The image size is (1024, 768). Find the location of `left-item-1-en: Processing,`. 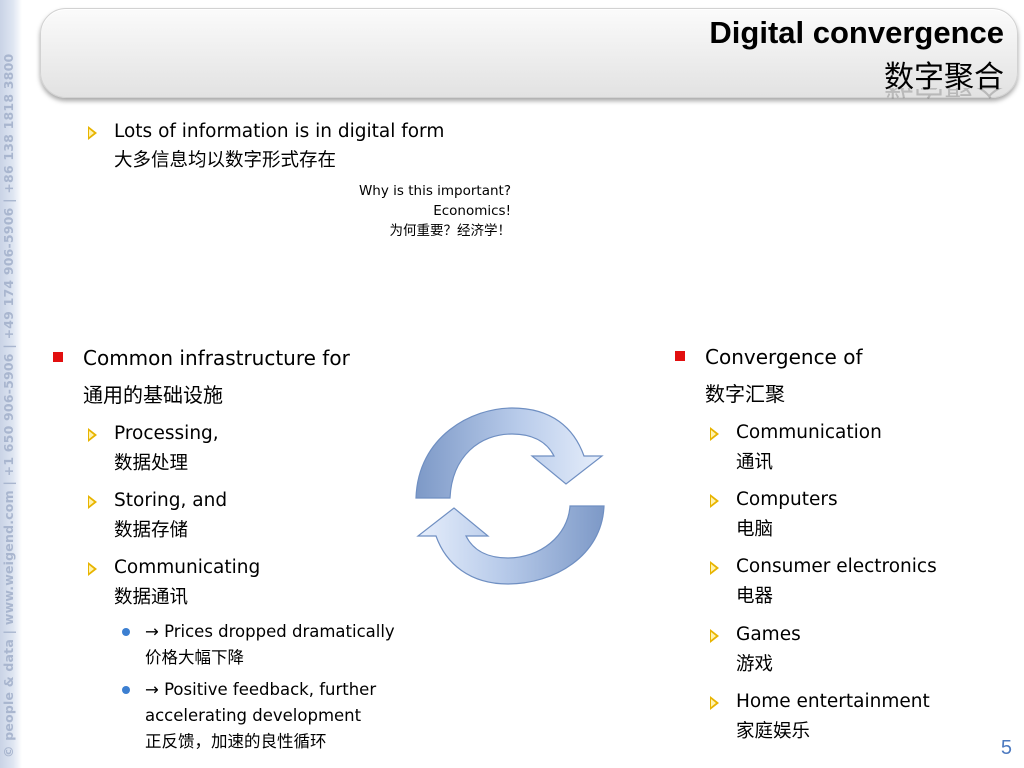

left-item-1-en: Processing, is located at coordinates (166, 433).